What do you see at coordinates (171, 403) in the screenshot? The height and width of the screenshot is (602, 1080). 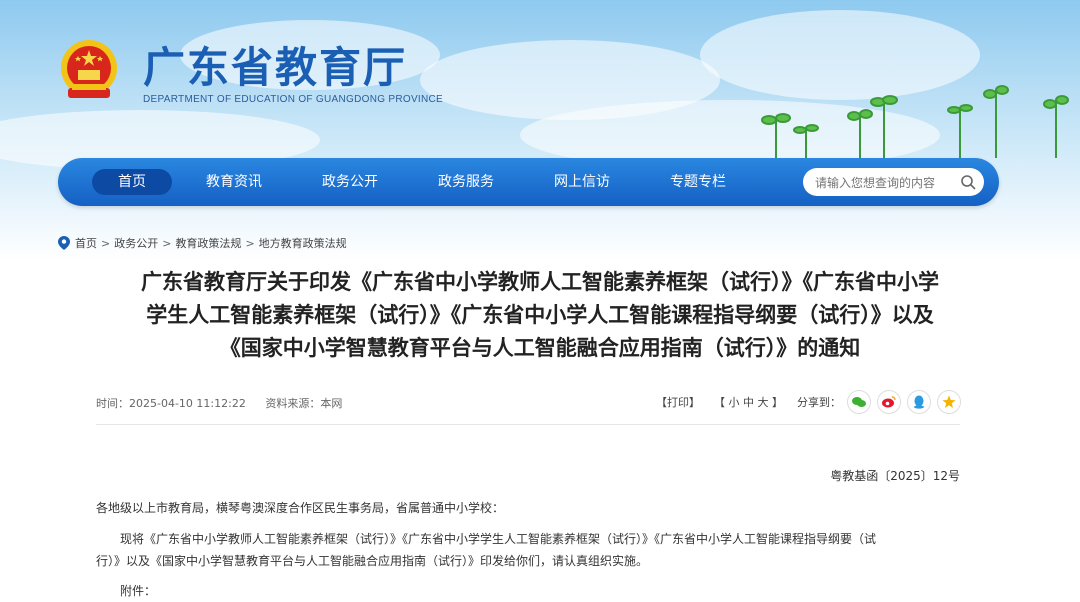 I see `publish-time: 时间：2025-04-10 11:12:22` at bounding box center [171, 403].